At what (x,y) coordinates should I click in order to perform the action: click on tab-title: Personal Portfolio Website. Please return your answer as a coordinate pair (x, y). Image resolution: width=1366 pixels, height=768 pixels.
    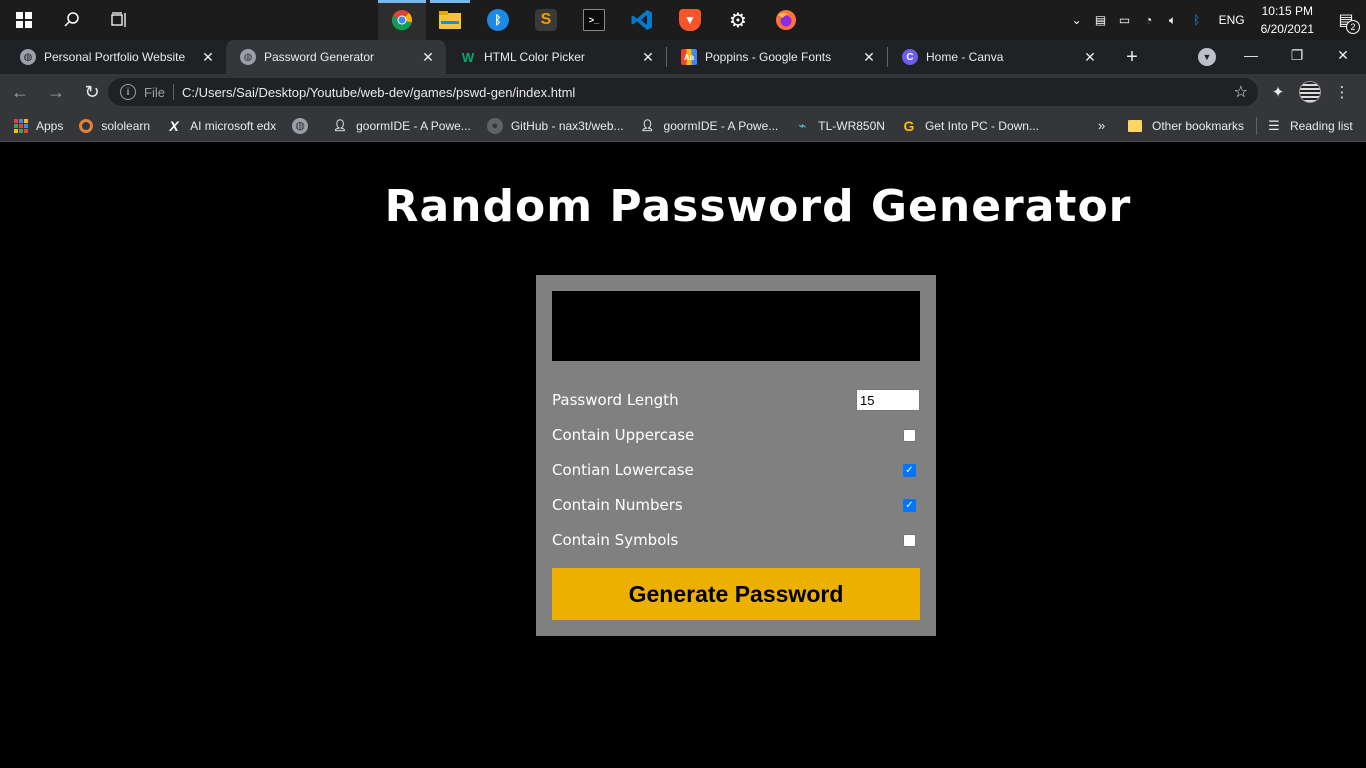
    Looking at the image, I should click on (115, 57).